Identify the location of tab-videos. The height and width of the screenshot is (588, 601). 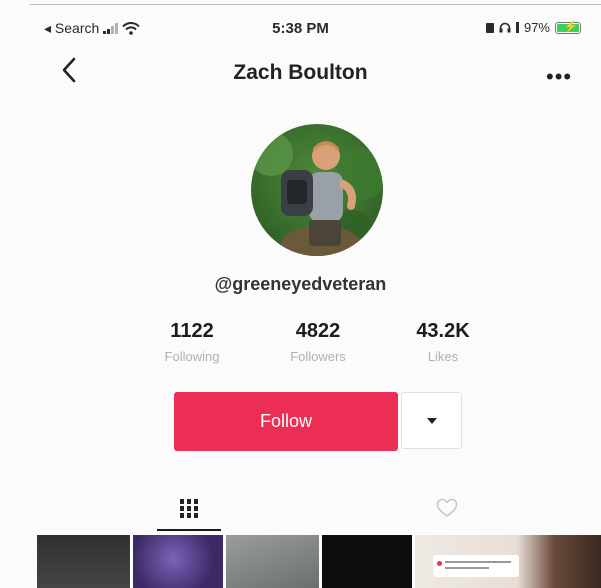
(189, 508).